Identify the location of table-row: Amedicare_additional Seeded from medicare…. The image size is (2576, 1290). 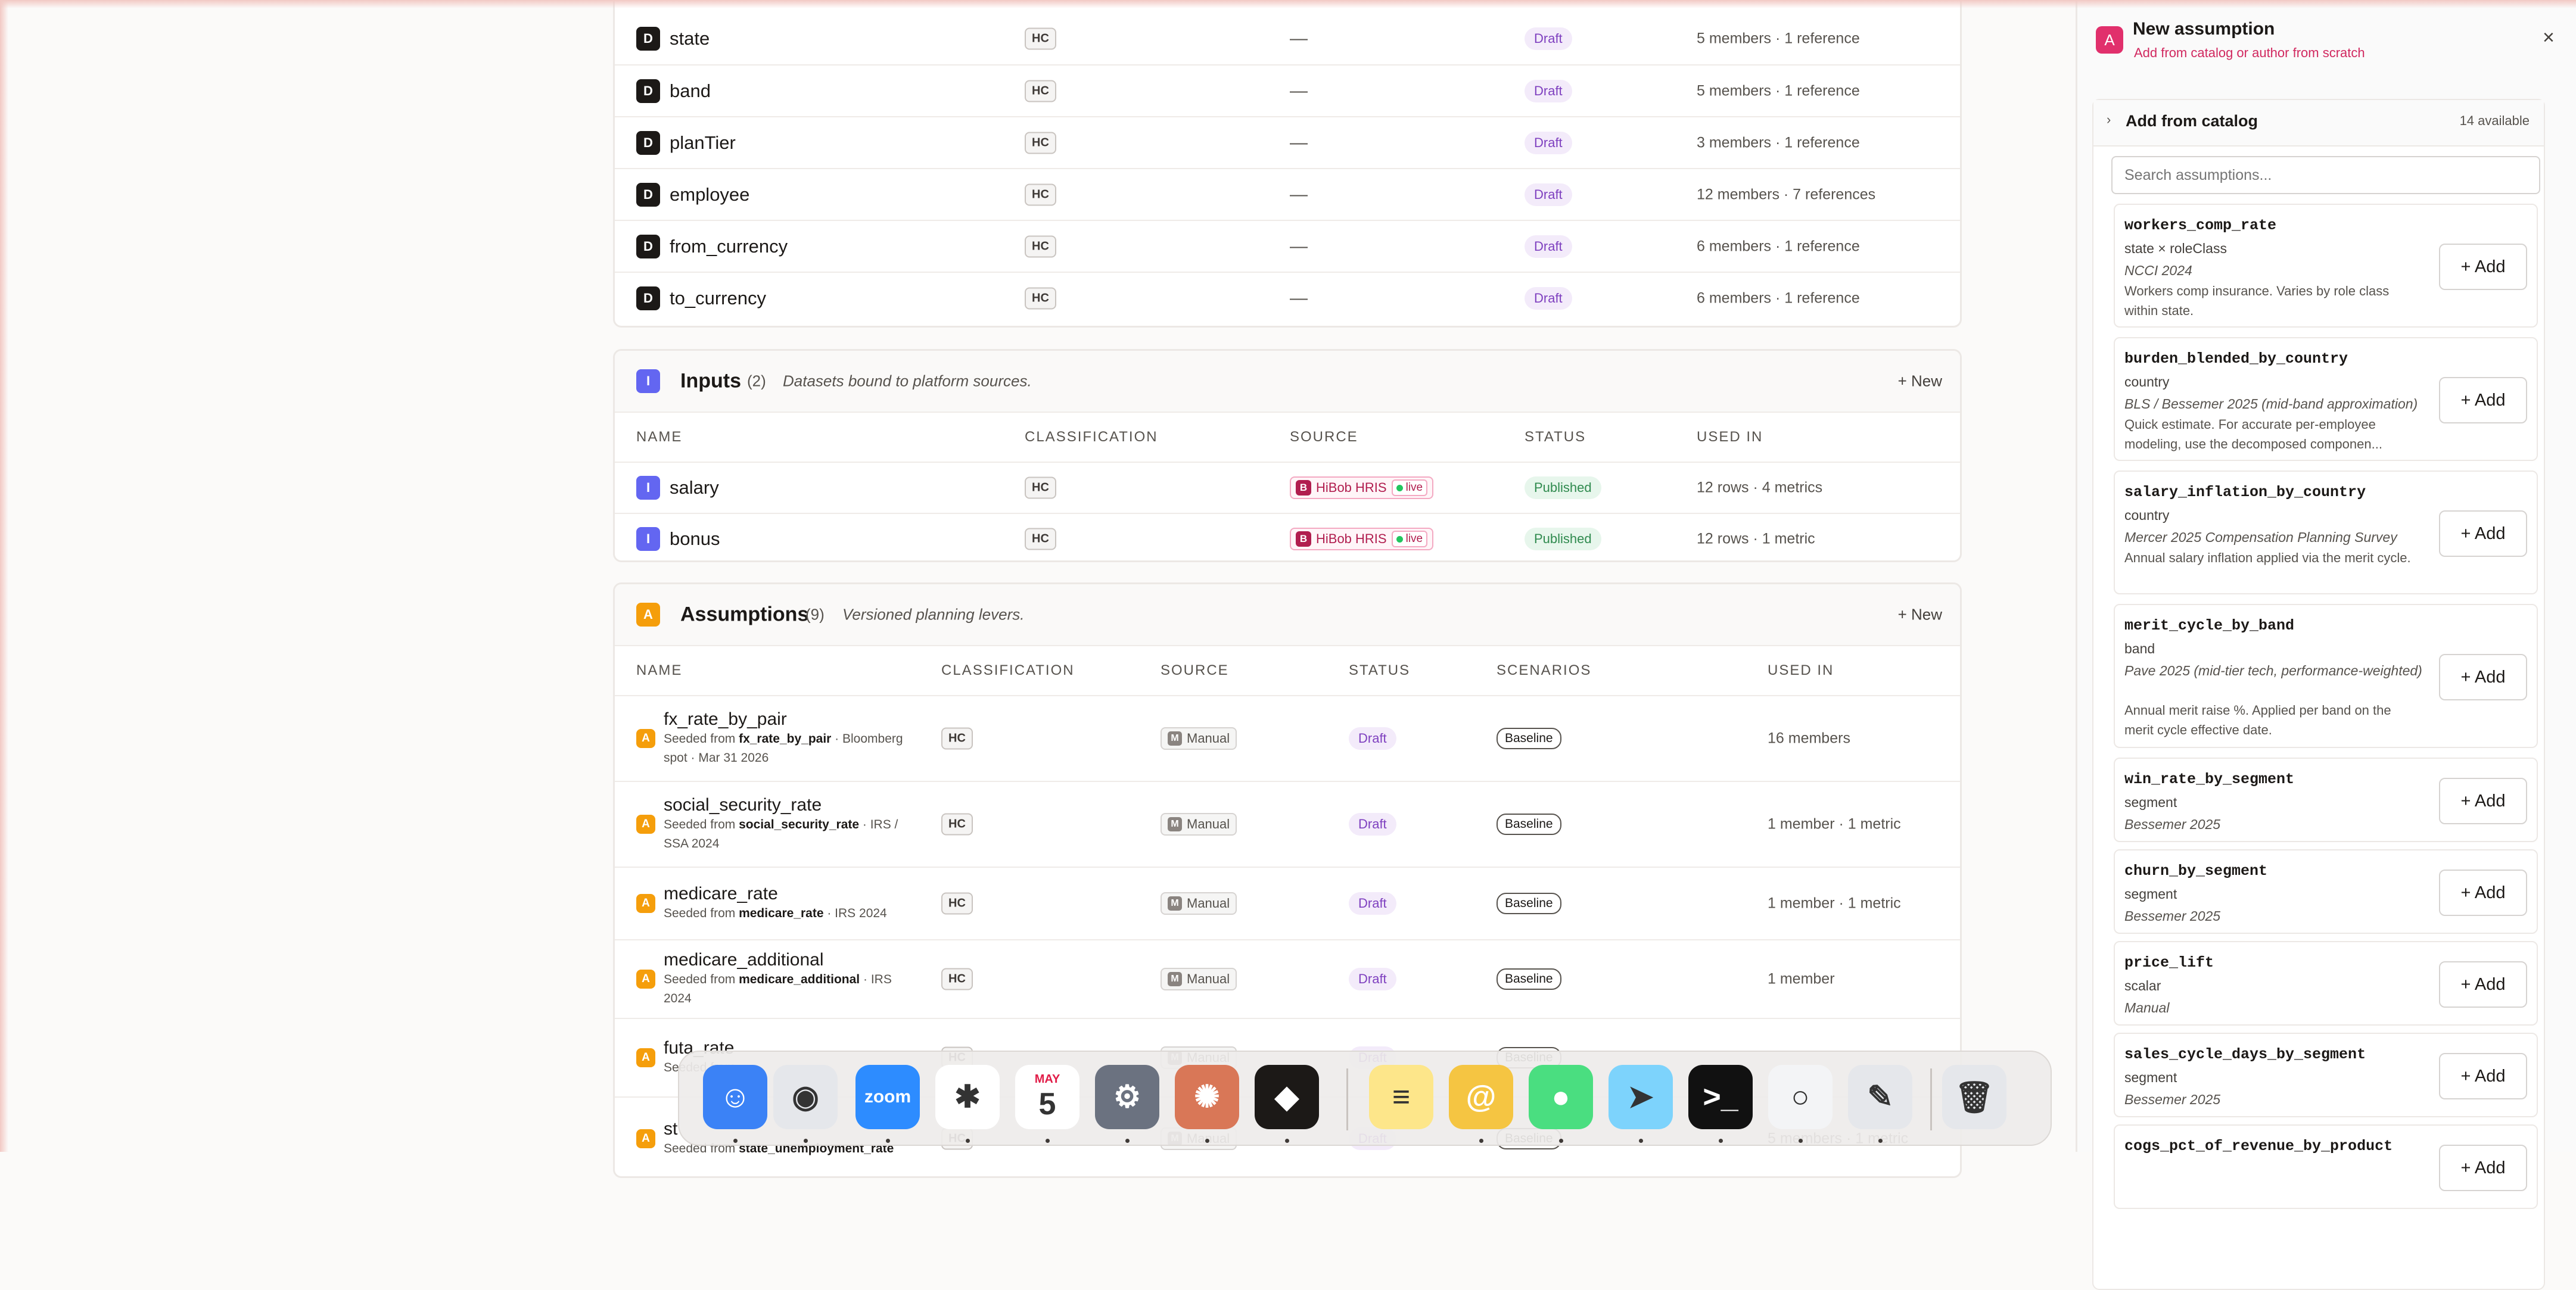
(1287, 978).